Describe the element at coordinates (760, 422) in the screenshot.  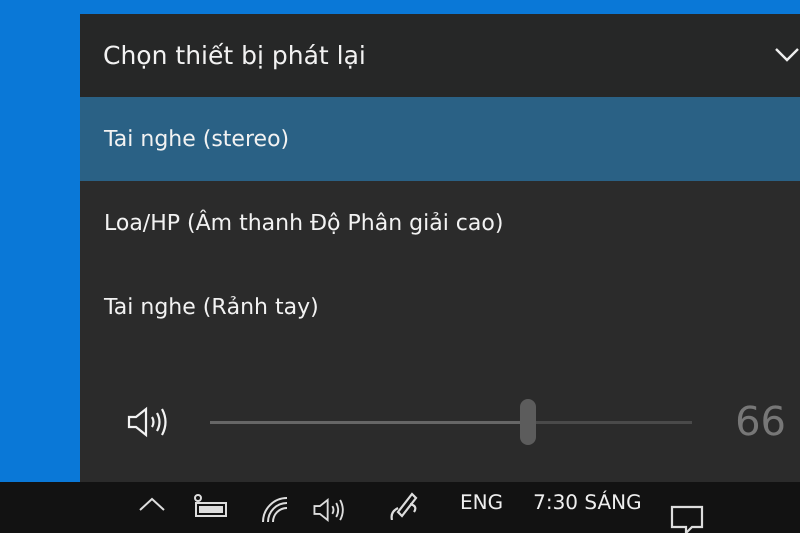
I see `volume-reading: 66` at that location.